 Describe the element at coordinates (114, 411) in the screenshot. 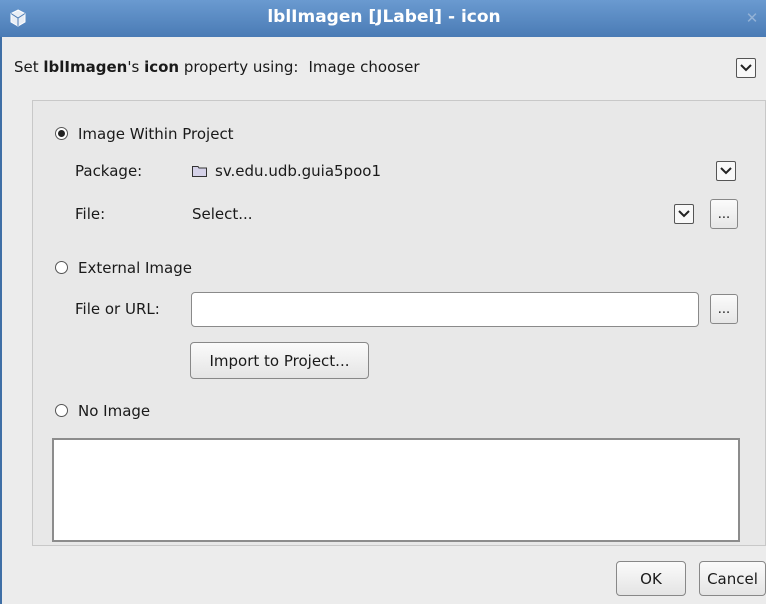

I see `radio-label: No Image` at that location.